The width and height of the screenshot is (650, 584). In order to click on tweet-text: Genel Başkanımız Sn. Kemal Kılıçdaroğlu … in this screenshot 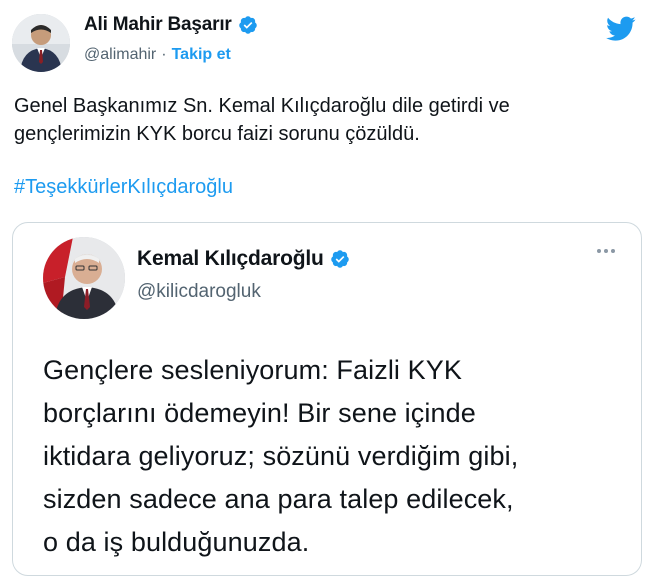, I will do `click(262, 120)`.